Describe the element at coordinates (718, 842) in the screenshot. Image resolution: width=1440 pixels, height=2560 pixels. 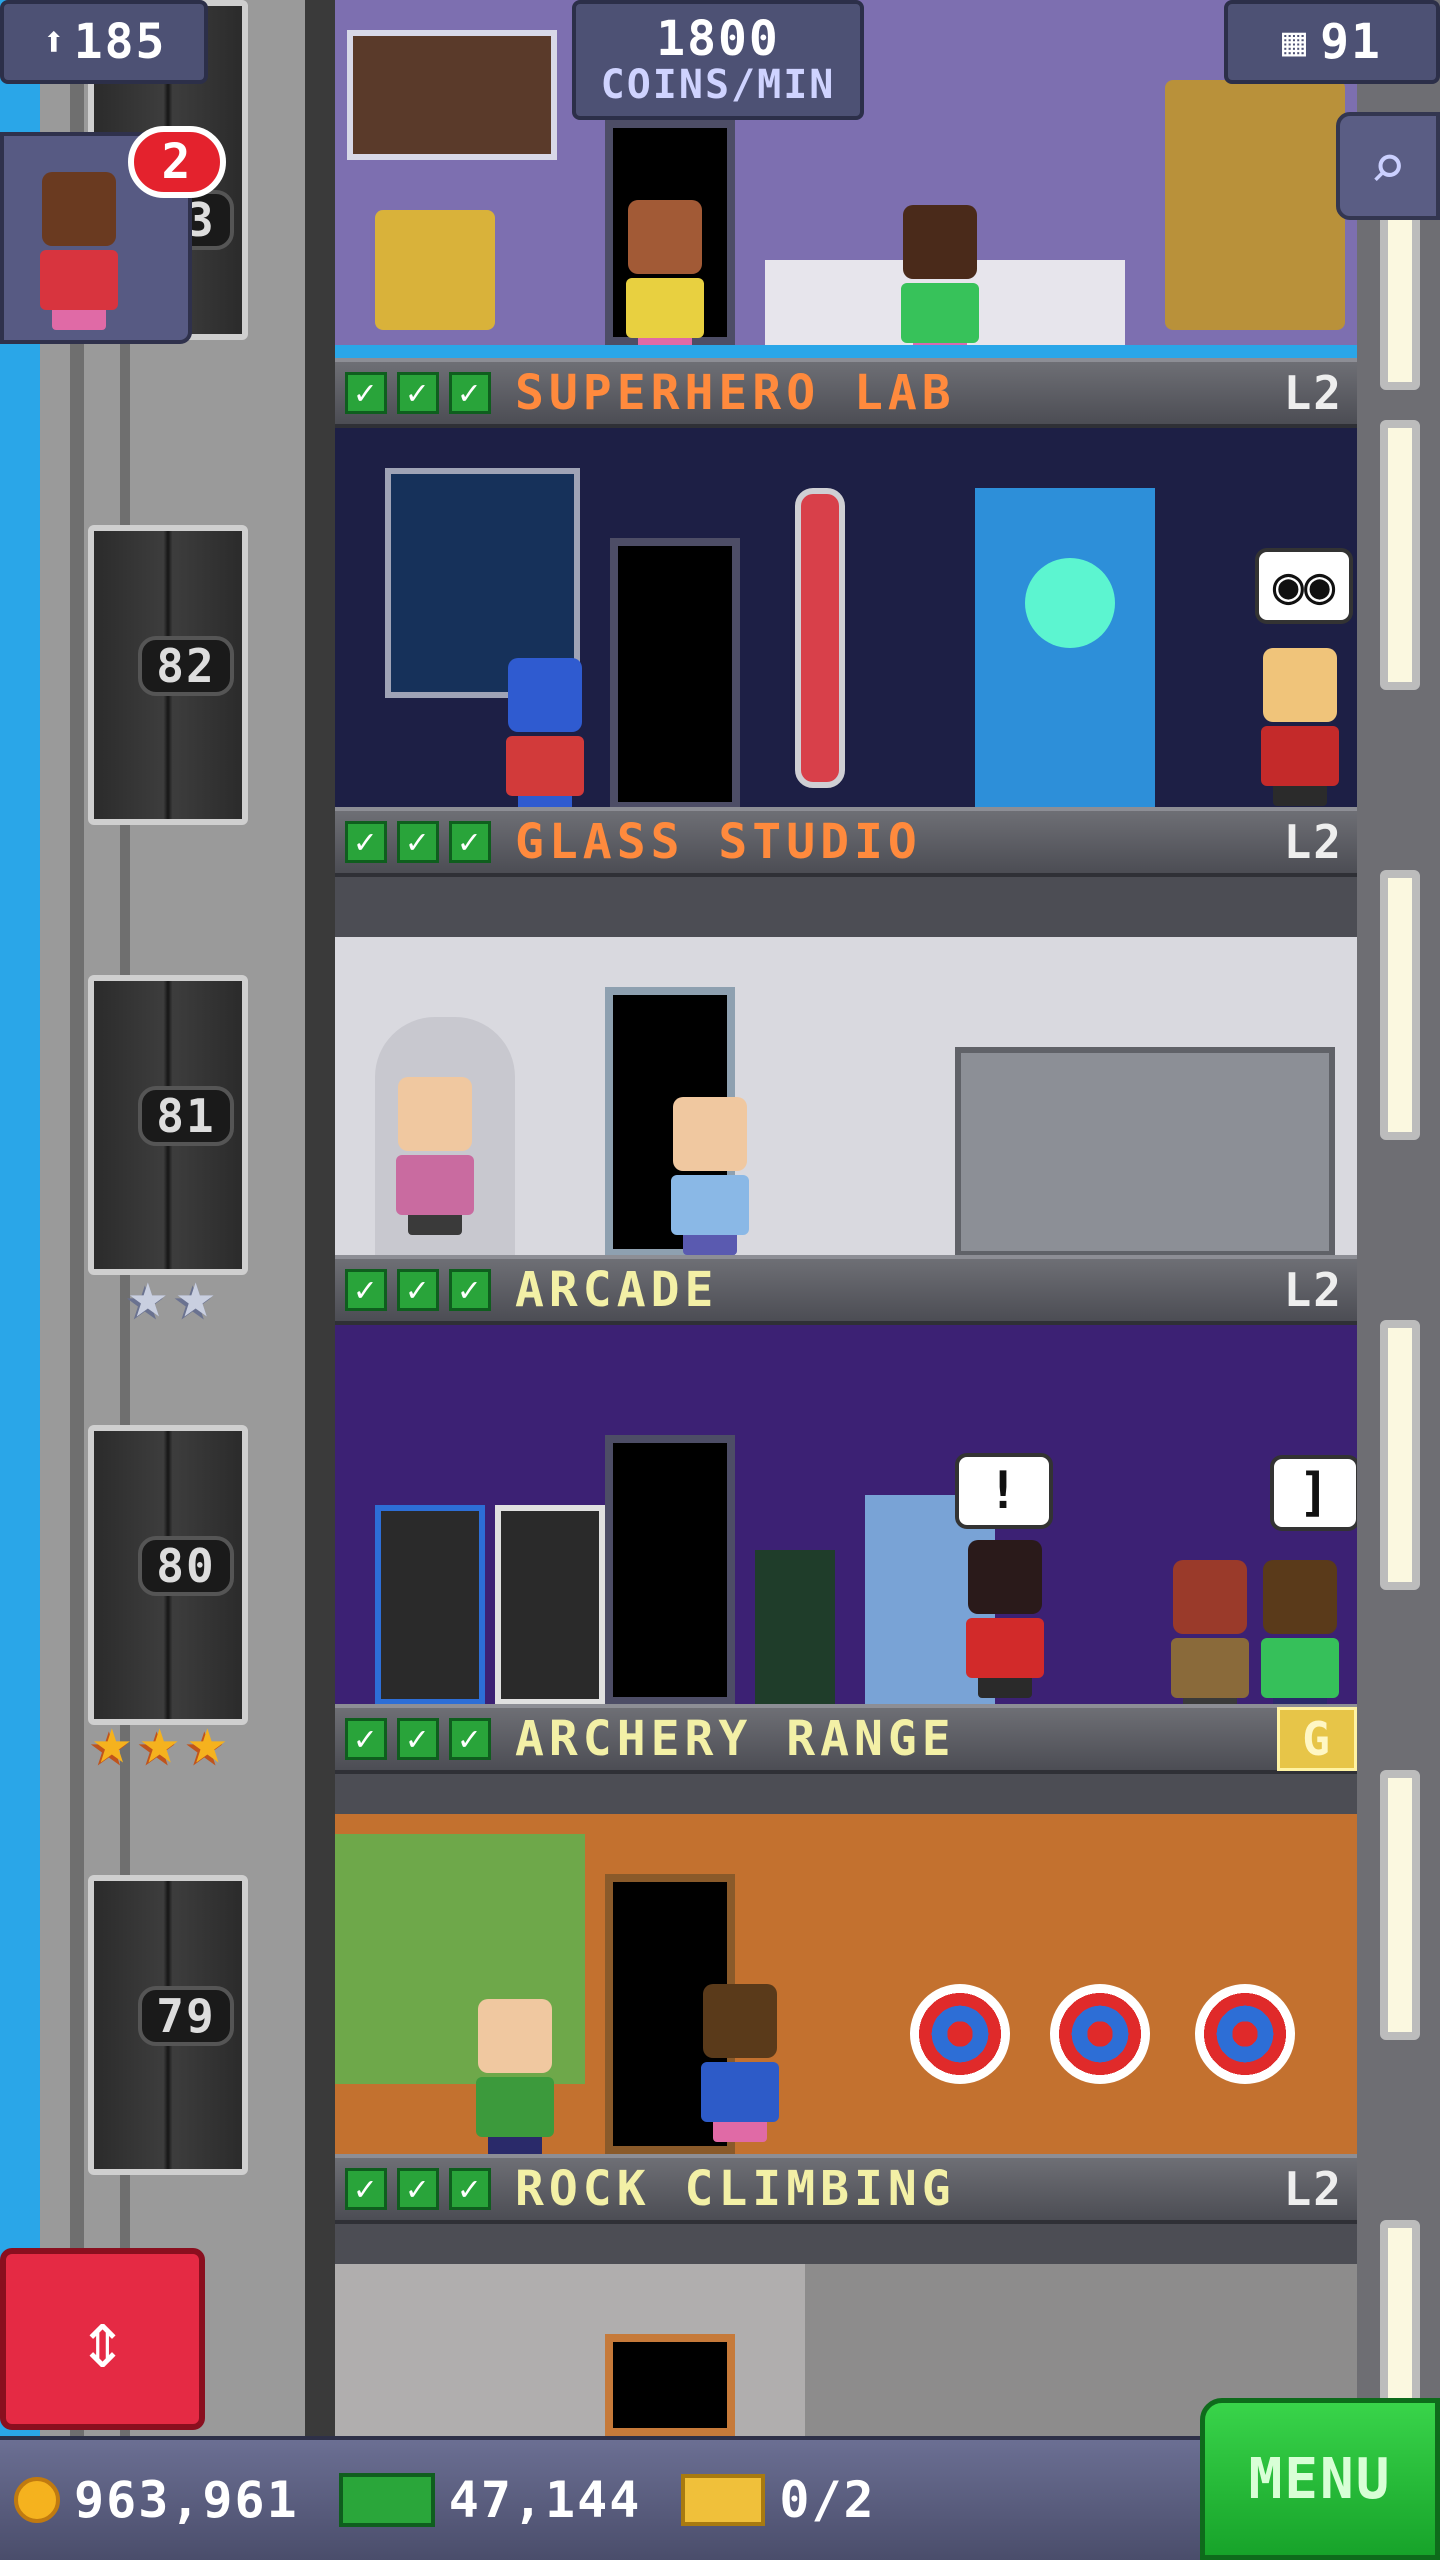
I see `floor-name: GLASS STUDIO` at that location.